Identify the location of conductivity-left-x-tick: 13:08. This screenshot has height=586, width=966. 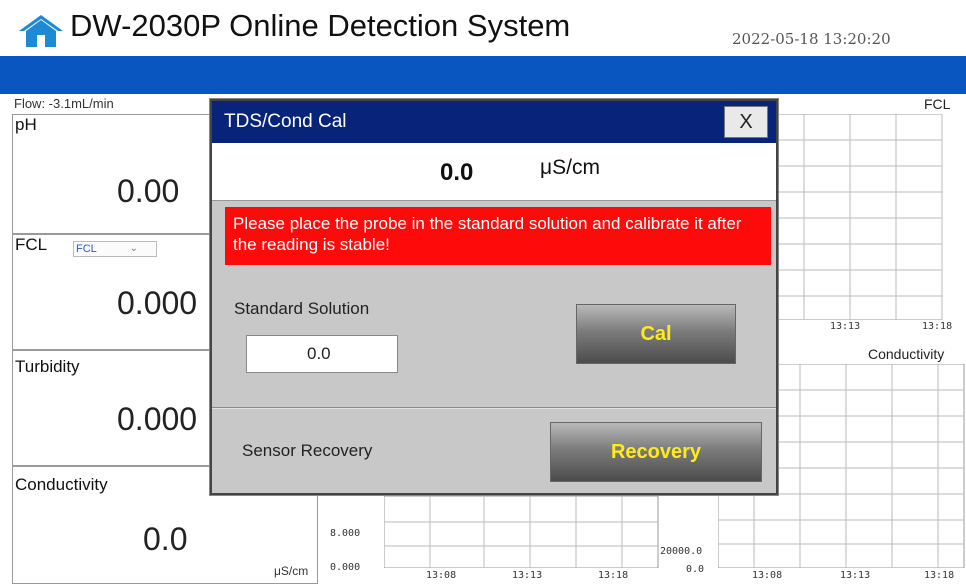
(441, 575).